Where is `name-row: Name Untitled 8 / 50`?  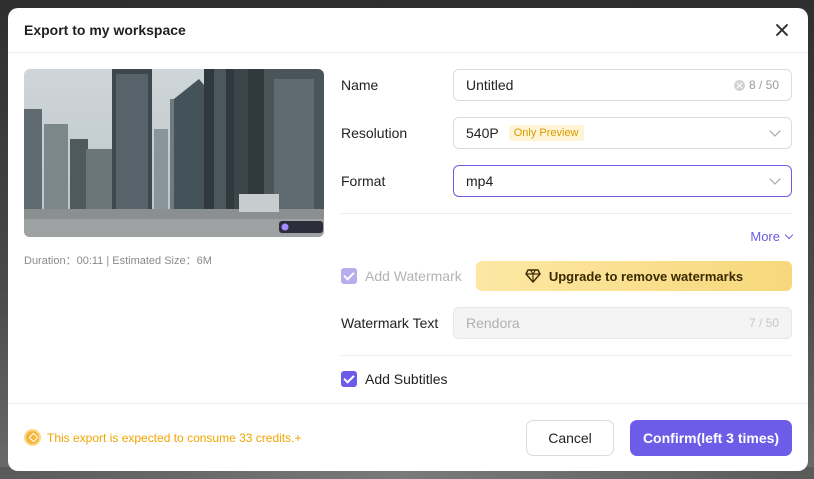
name-row: Name Untitled 8 / 50 is located at coordinates (566, 85).